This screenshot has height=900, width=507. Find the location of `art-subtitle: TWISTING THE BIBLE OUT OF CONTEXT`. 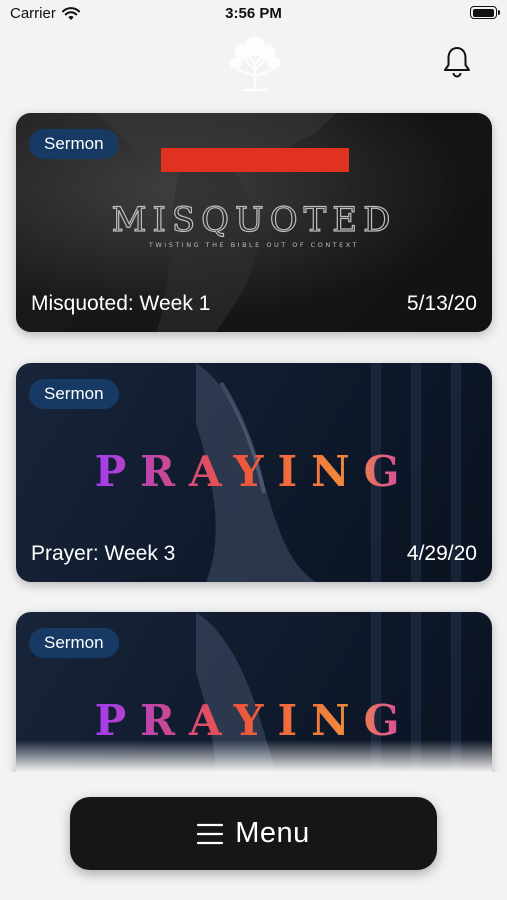

art-subtitle: TWISTING THE BIBLE OUT OF CONTEXT is located at coordinates (253, 245).